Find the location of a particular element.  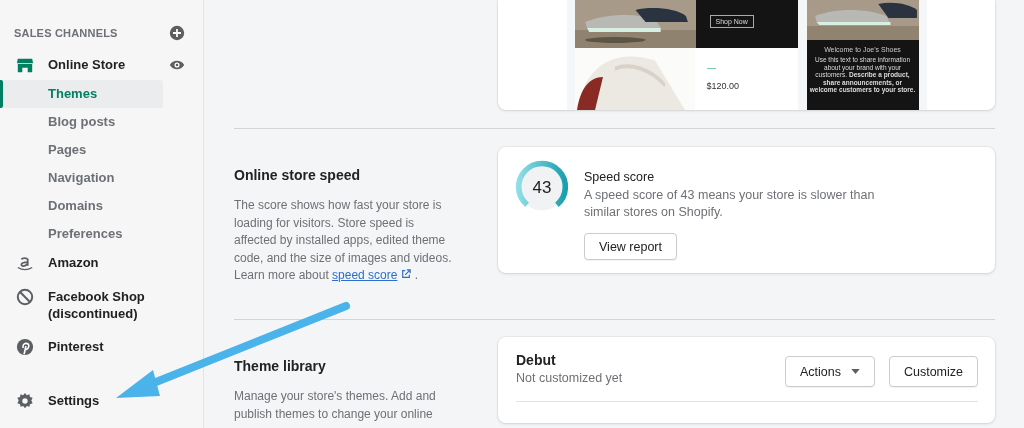

settings-link: Settings is located at coordinates (116, 400).